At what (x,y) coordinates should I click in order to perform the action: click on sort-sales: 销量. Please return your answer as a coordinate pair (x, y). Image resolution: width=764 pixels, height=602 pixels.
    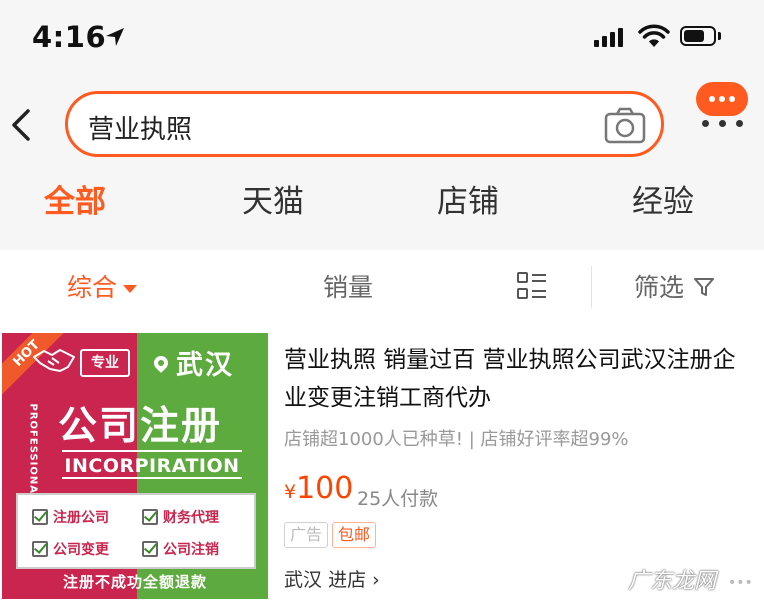
    Looking at the image, I should click on (348, 286).